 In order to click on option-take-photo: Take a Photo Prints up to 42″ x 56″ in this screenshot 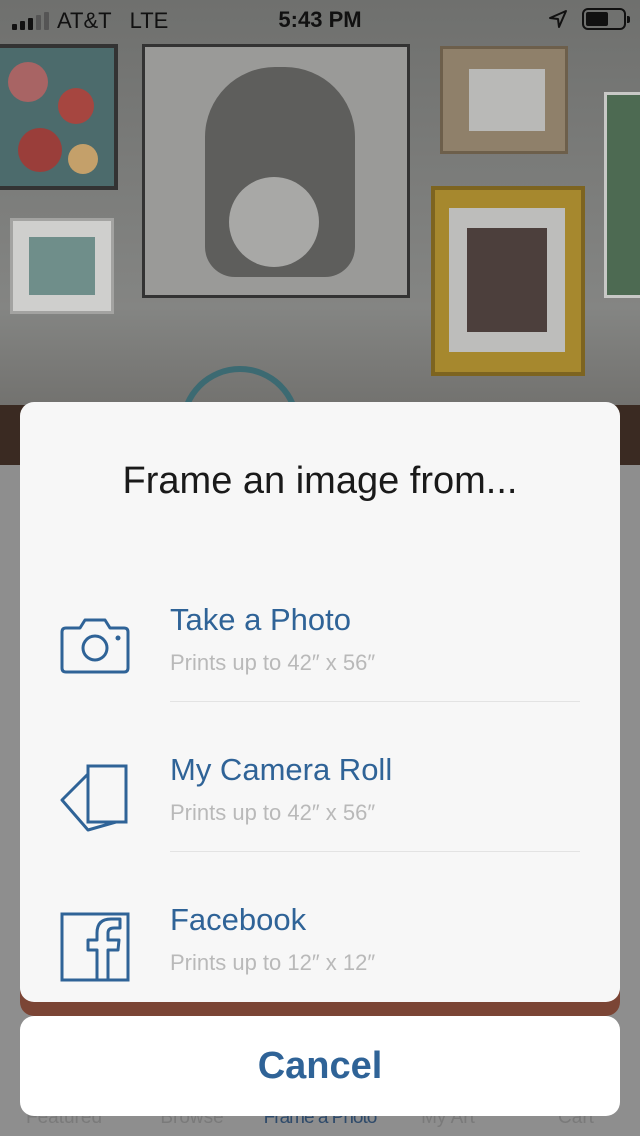, I will do `click(320, 637)`.